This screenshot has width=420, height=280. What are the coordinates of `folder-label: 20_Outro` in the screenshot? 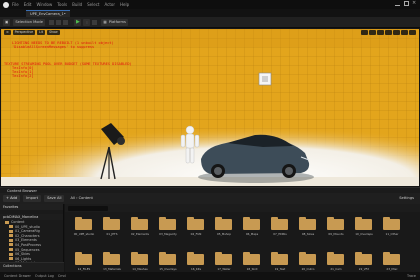 It's located at (308, 269).